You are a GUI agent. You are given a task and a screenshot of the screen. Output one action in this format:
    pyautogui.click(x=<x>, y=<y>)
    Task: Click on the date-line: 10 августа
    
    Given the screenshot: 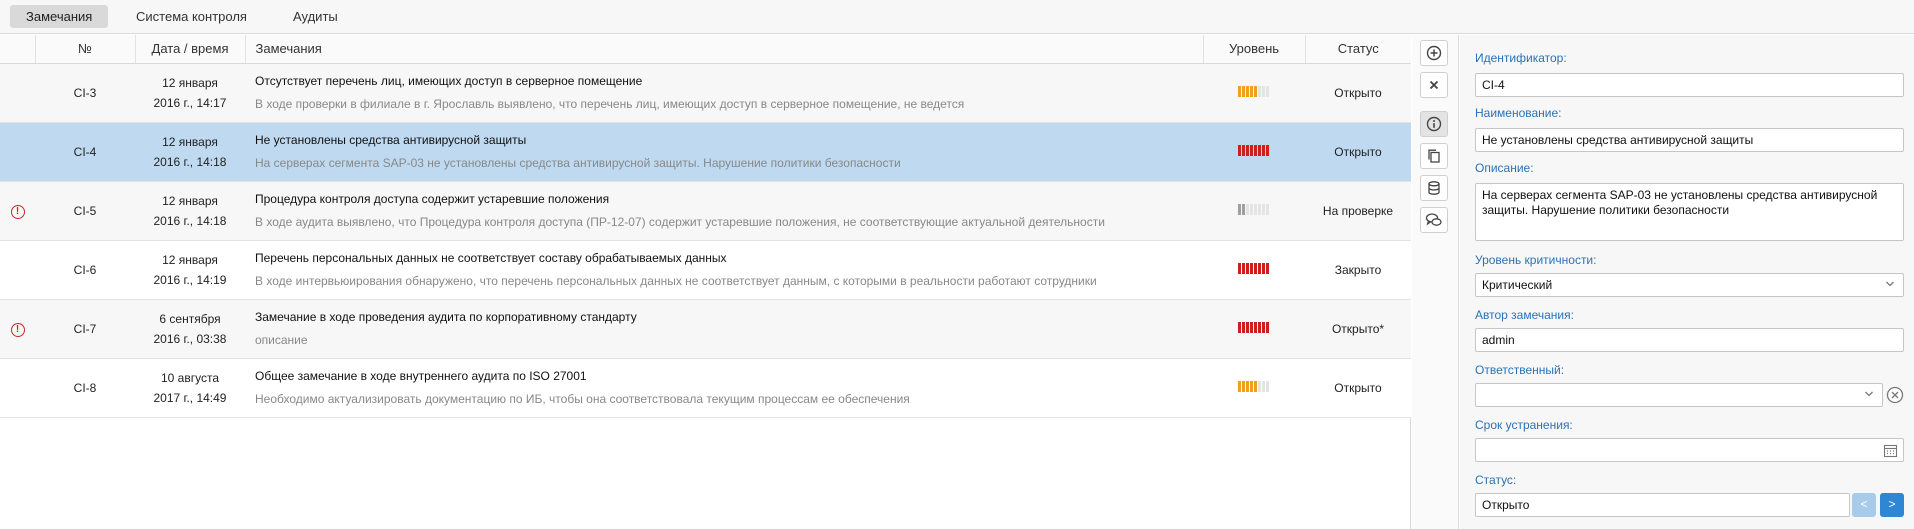 What is the action you would take?
    pyautogui.click(x=189, y=377)
    